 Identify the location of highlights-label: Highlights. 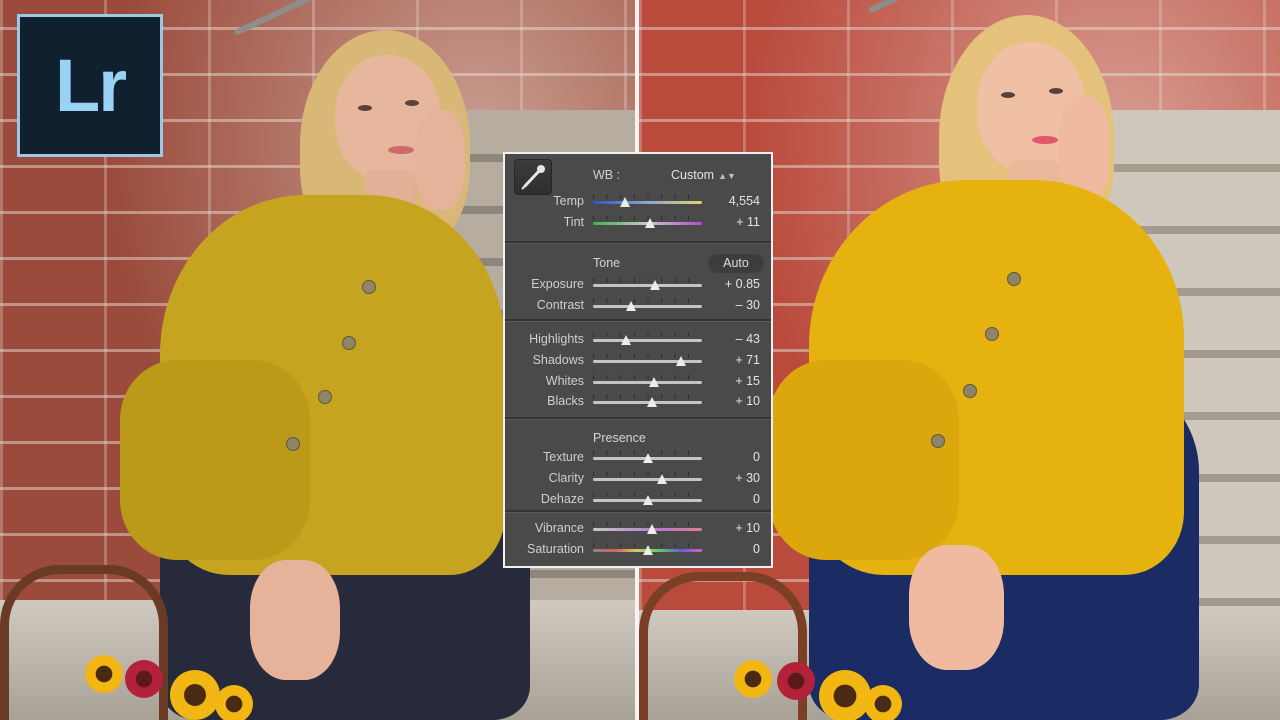
(556, 339).